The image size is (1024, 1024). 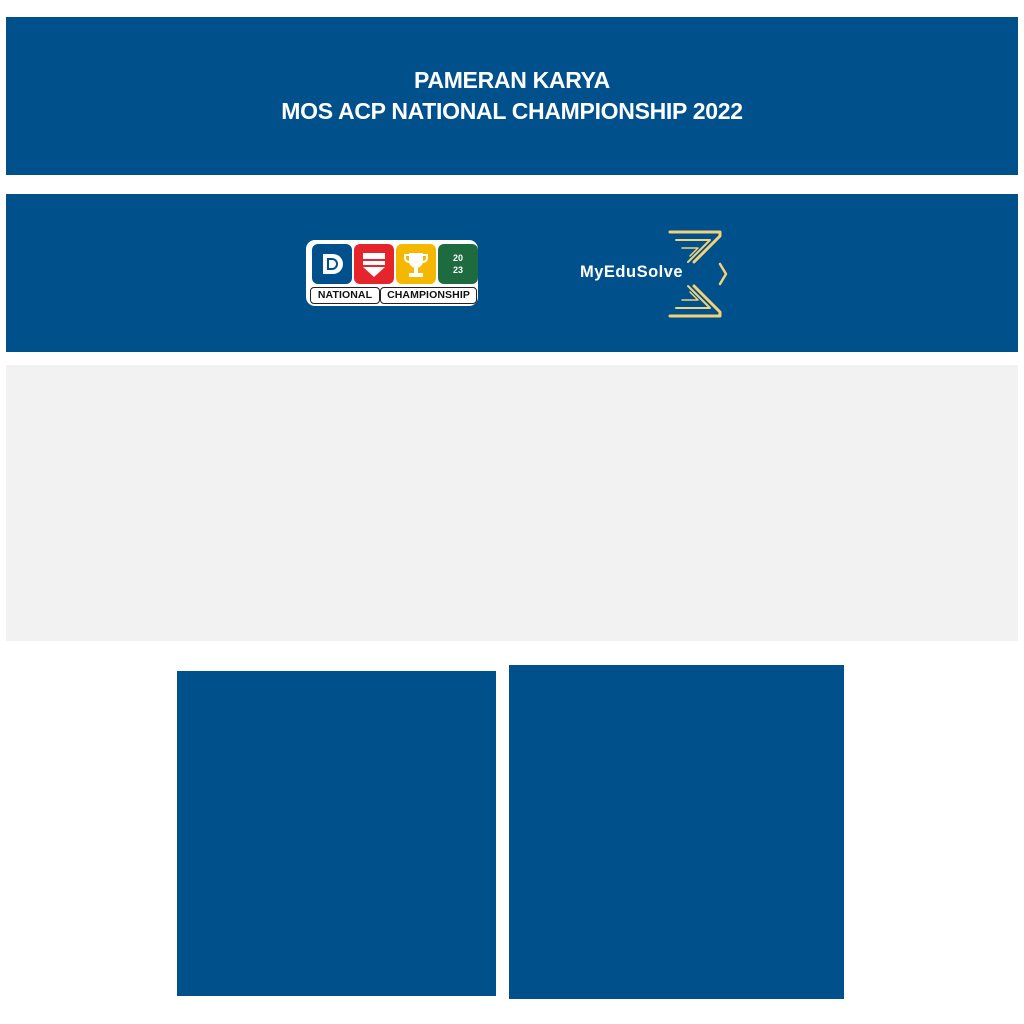 I want to click on logo-tile-red, so click(x=374, y=264).